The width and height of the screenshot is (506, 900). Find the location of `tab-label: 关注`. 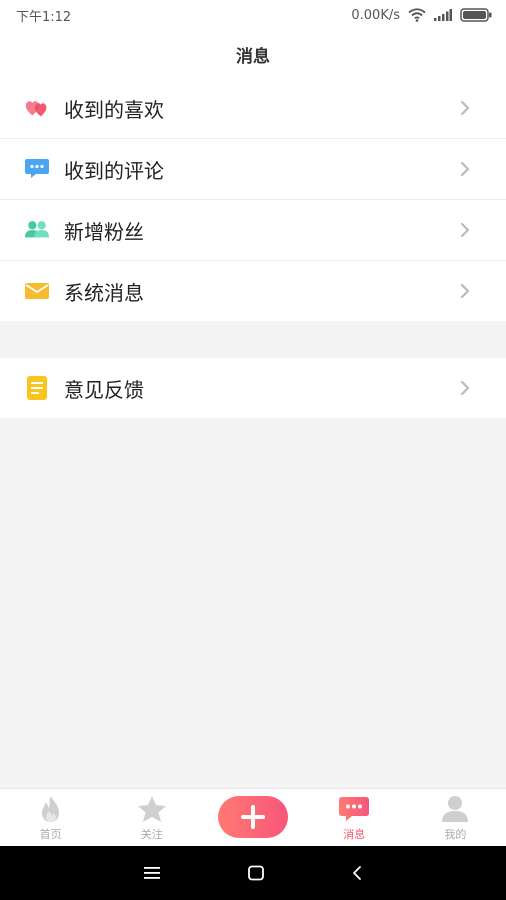

tab-label: 关注 is located at coordinates (151, 834).